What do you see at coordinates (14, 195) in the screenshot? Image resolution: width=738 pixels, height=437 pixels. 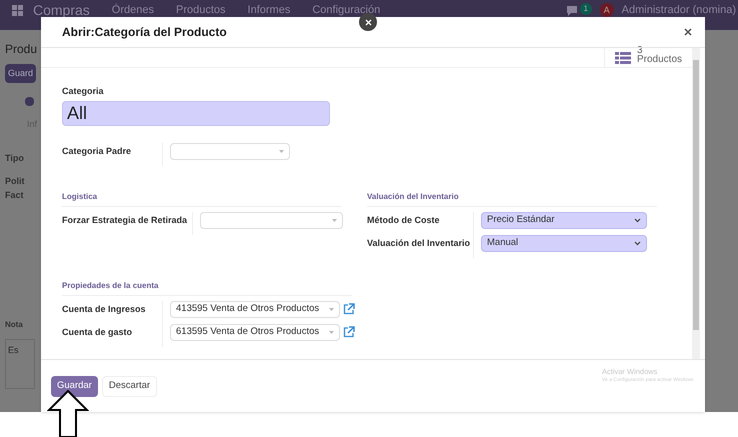 I see `field-label: Fact` at bounding box center [14, 195].